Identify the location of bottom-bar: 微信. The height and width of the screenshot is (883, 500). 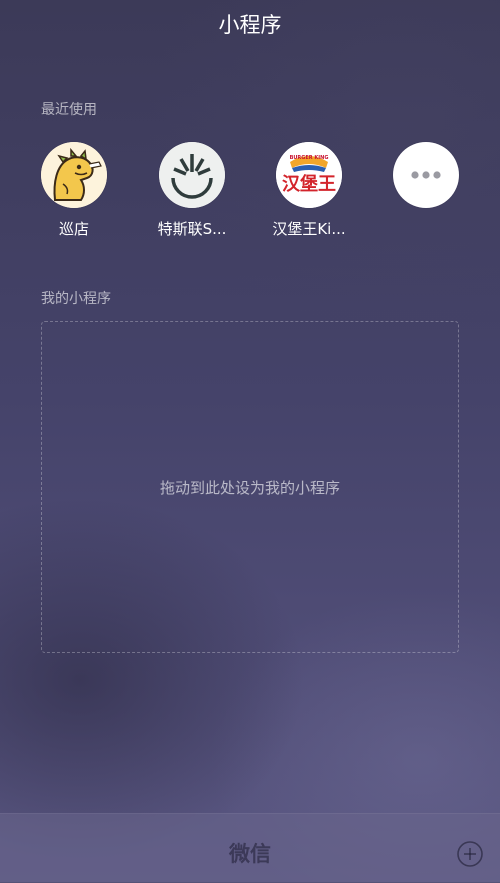
(250, 848).